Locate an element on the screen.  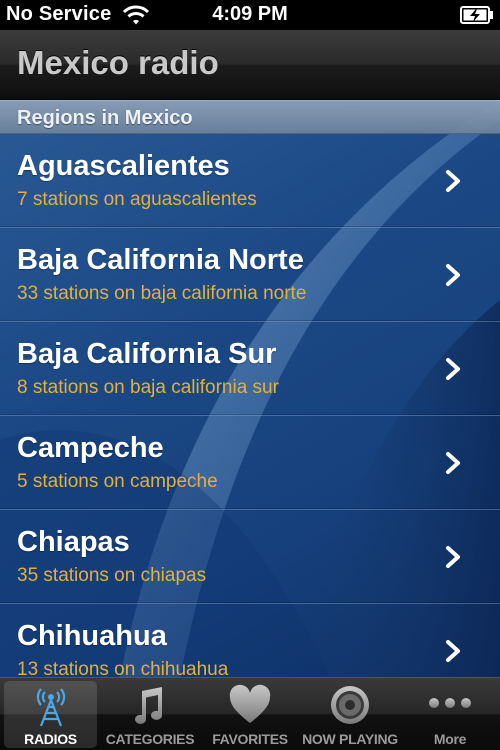
section-header: Regions in Mexico is located at coordinates (250, 117).